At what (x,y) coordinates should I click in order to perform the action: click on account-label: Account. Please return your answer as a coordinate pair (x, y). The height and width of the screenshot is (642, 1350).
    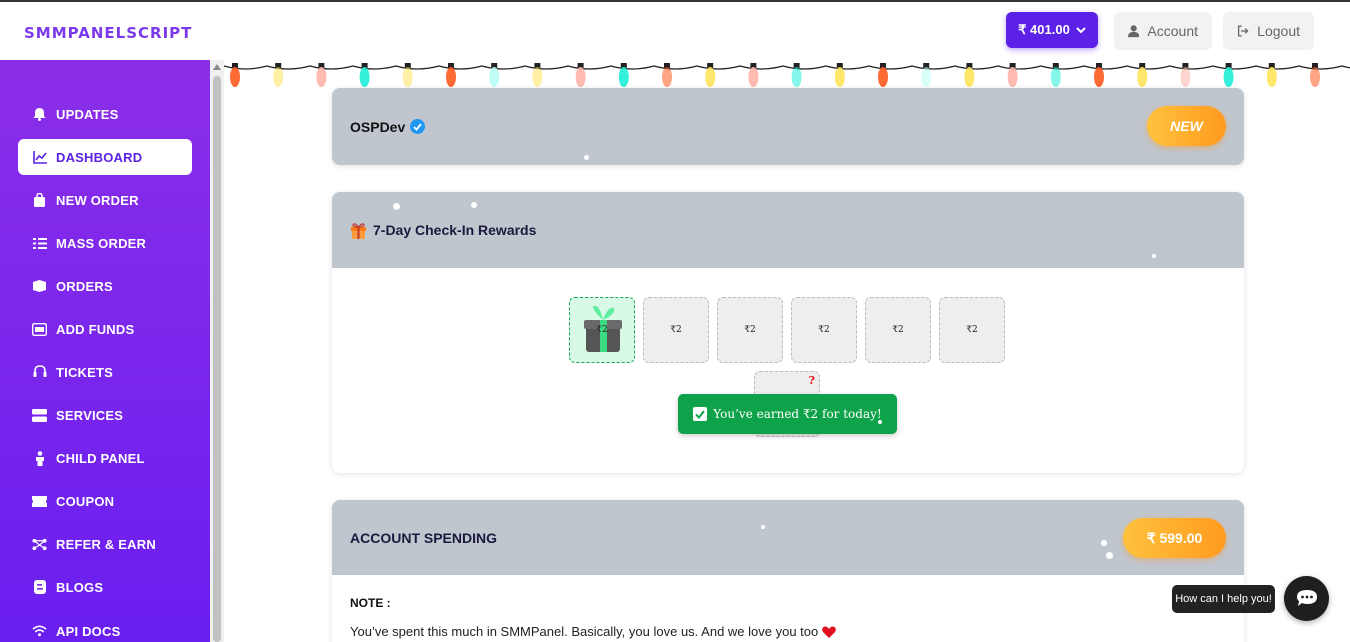
    Looking at the image, I should click on (1172, 31).